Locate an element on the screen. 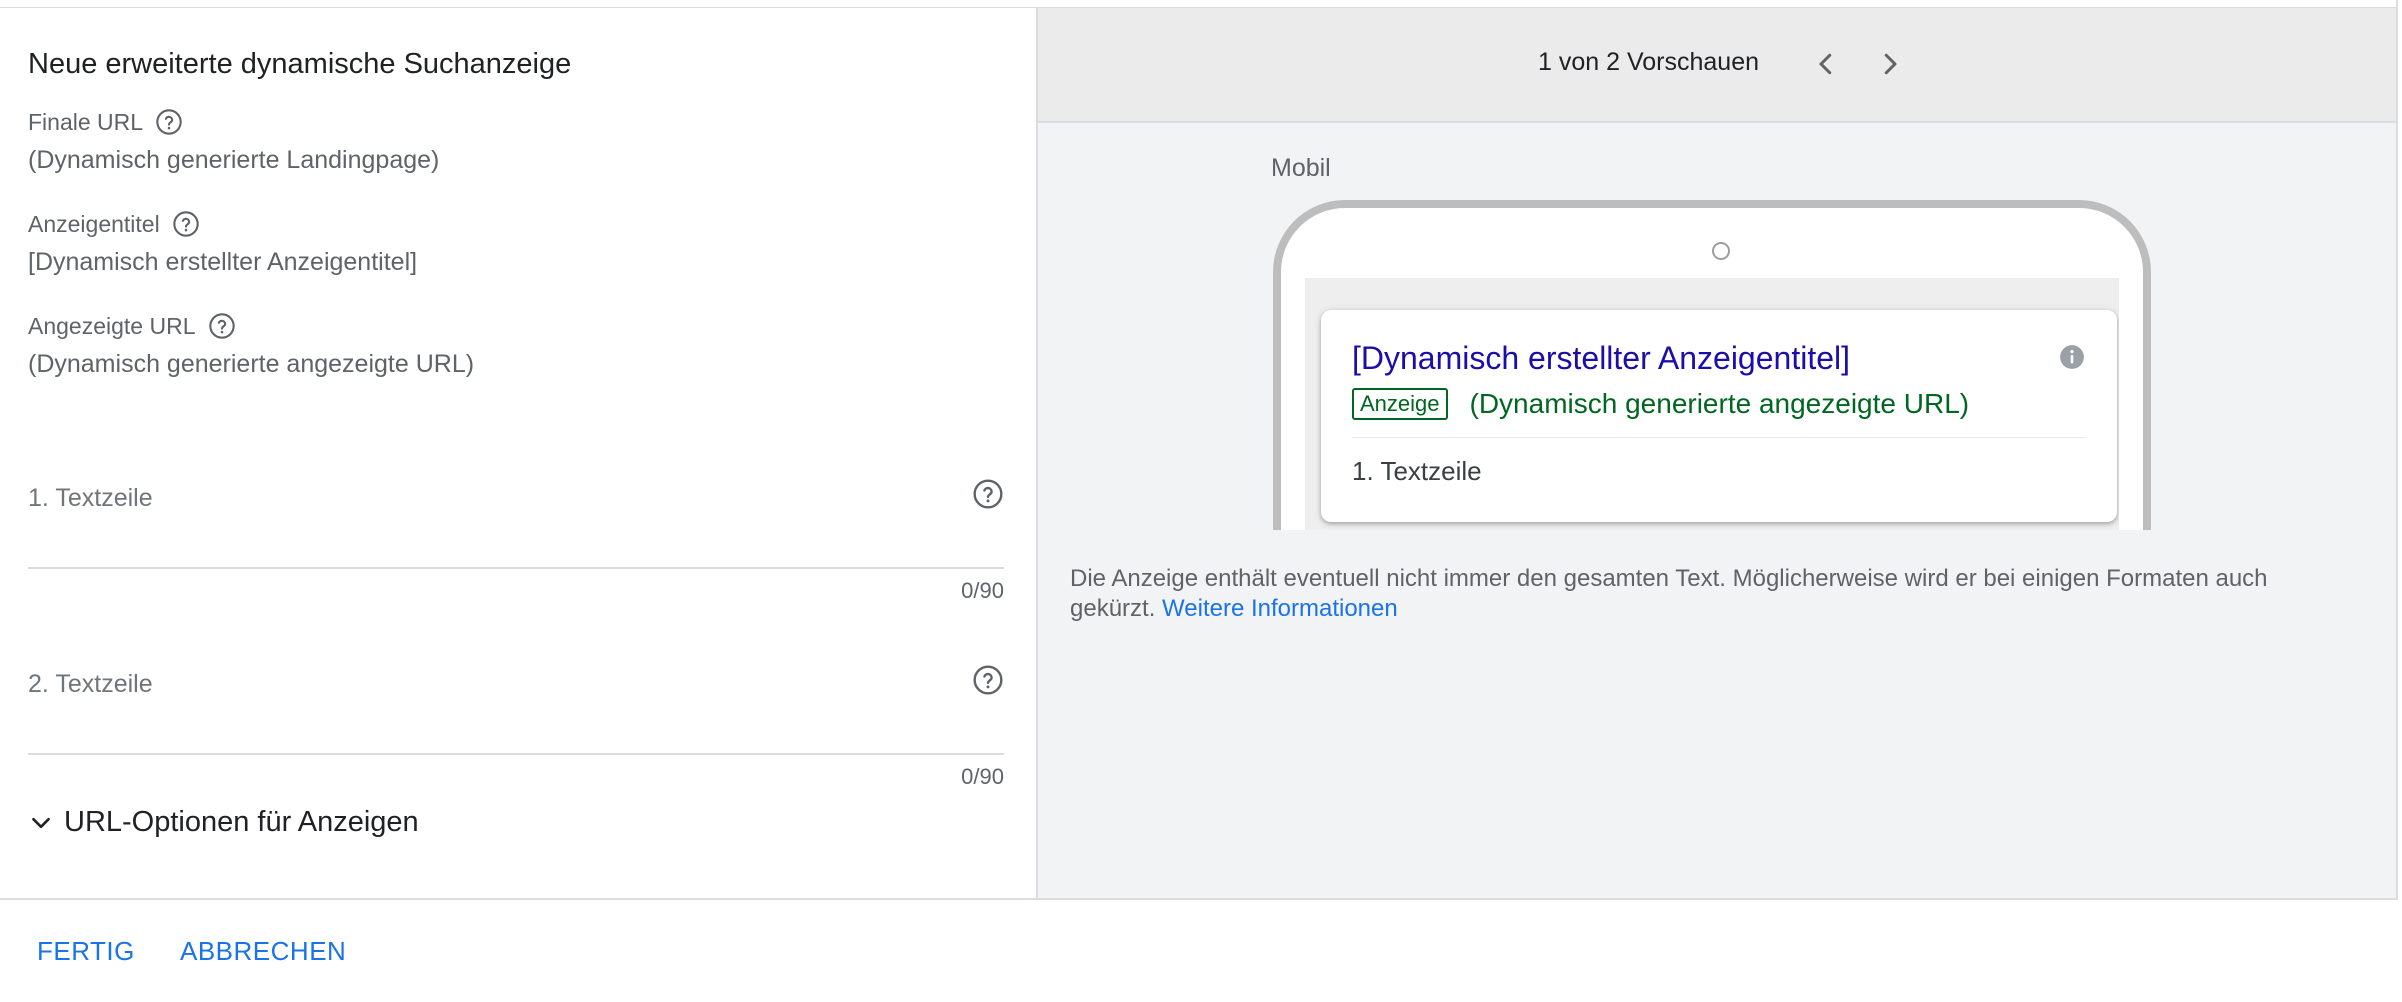 The image size is (2402, 1002). ad-preview-divider is located at coordinates (1719, 437).